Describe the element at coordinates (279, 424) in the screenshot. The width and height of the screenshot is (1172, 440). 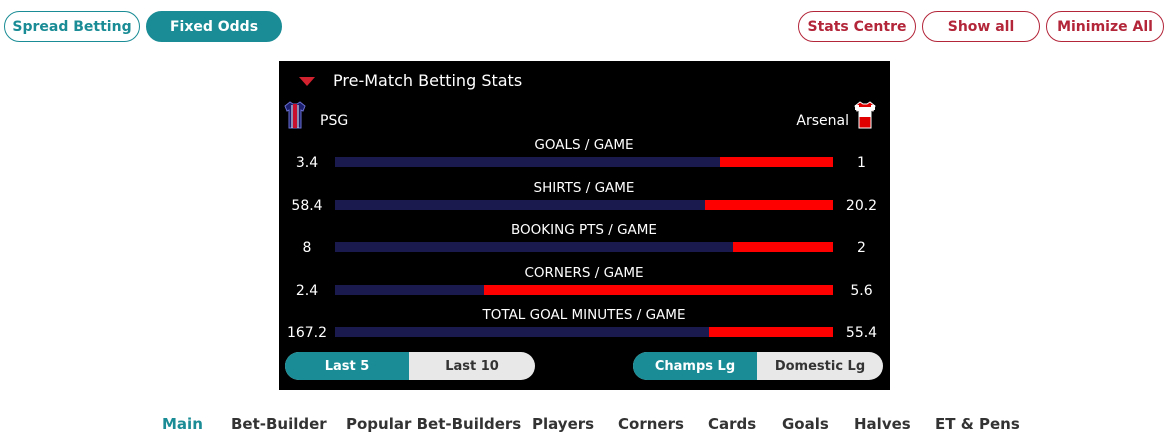
I see `tab-bet-builder: Bet-Builder` at that location.